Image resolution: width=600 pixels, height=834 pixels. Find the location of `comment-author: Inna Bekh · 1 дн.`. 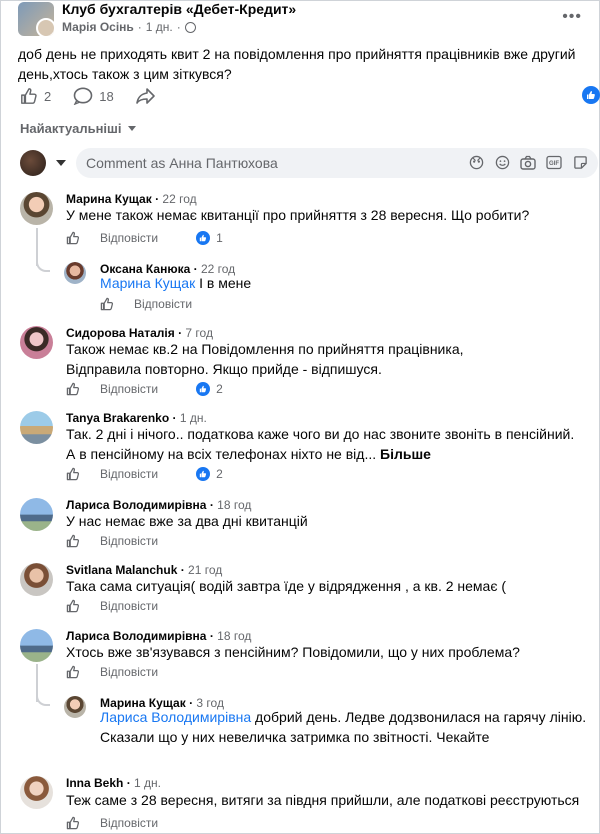

comment-author: Inna Bekh · 1 дн. is located at coordinates (113, 783).